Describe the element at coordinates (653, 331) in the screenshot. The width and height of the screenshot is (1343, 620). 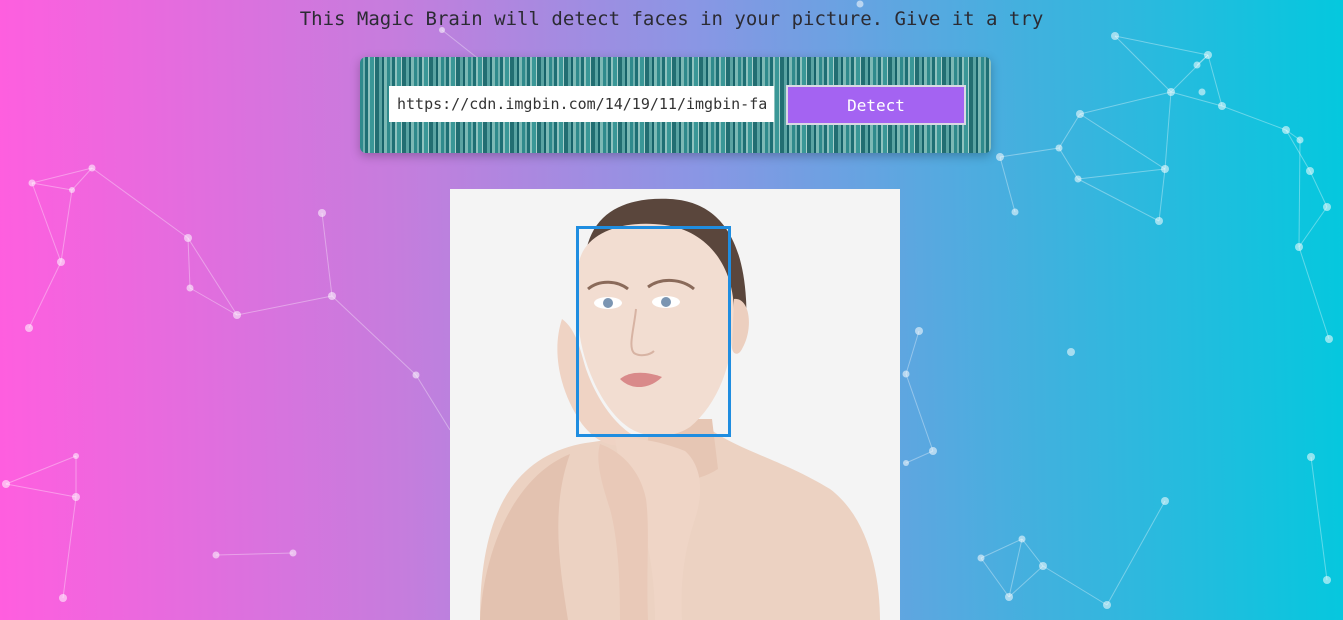
I see `face-bounding-box` at that location.